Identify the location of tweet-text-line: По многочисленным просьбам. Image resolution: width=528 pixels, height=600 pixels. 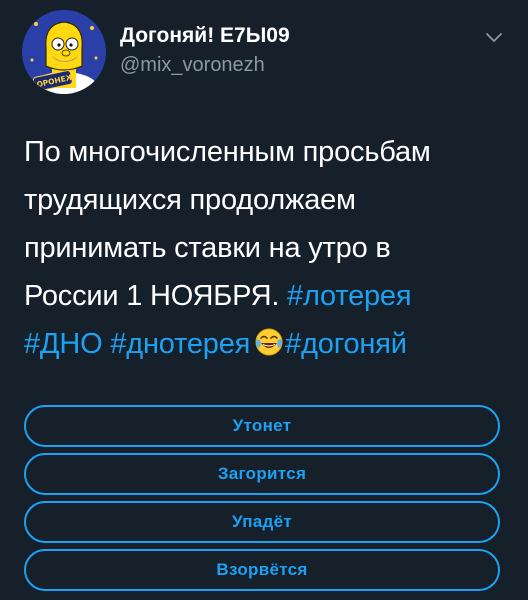
(227, 152).